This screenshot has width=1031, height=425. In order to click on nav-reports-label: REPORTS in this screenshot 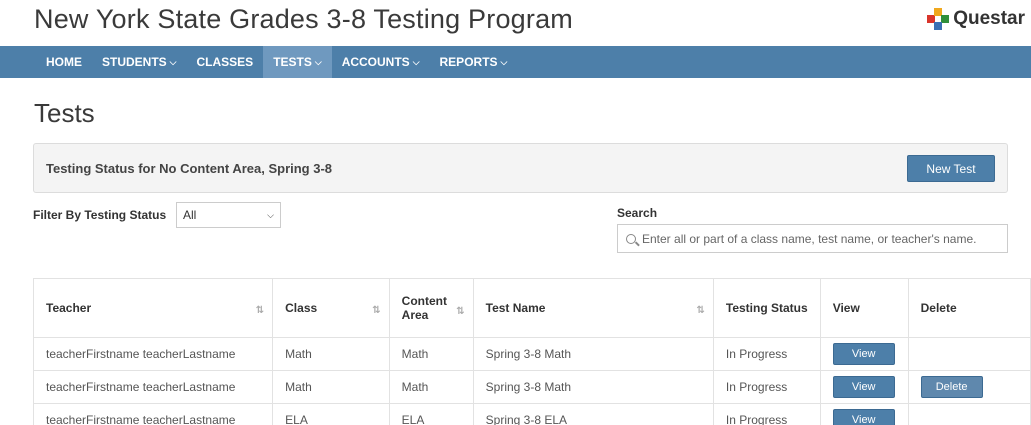, I will do `click(468, 62)`.